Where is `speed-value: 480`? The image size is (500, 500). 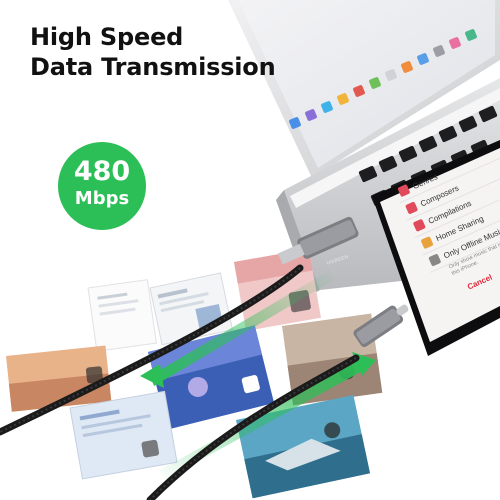 speed-value: 480 is located at coordinates (102, 171).